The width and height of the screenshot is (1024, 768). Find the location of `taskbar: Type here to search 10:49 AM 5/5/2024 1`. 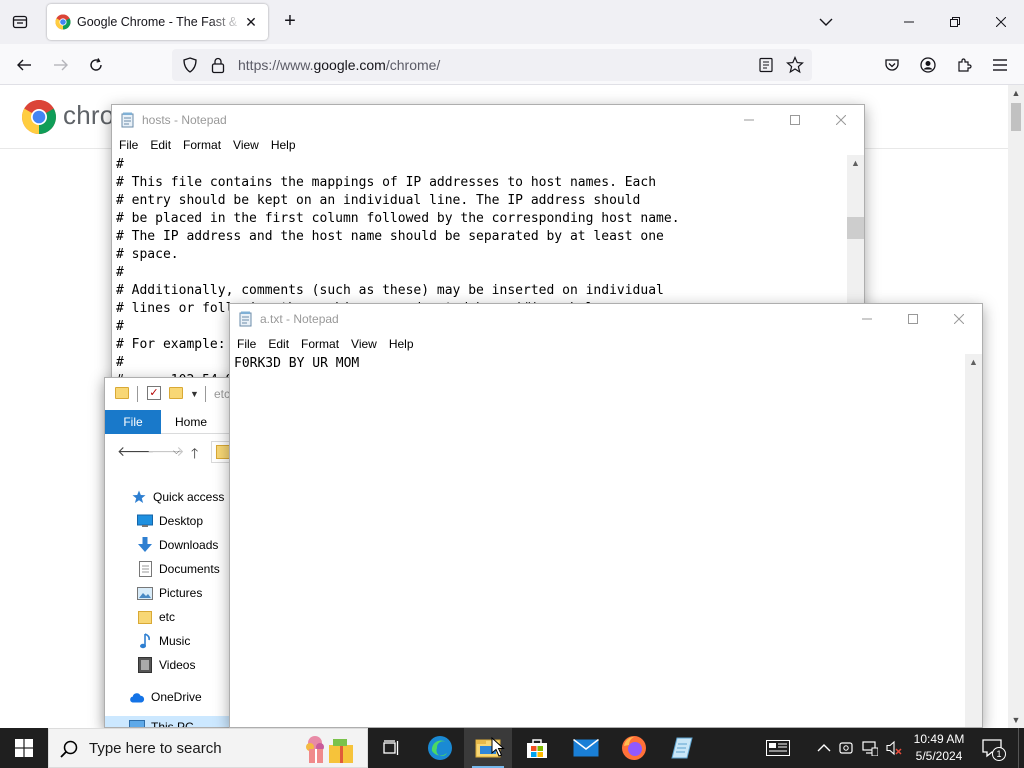

taskbar: Type here to search 10:49 AM 5/5/2024 1 is located at coordinates (512, 748).